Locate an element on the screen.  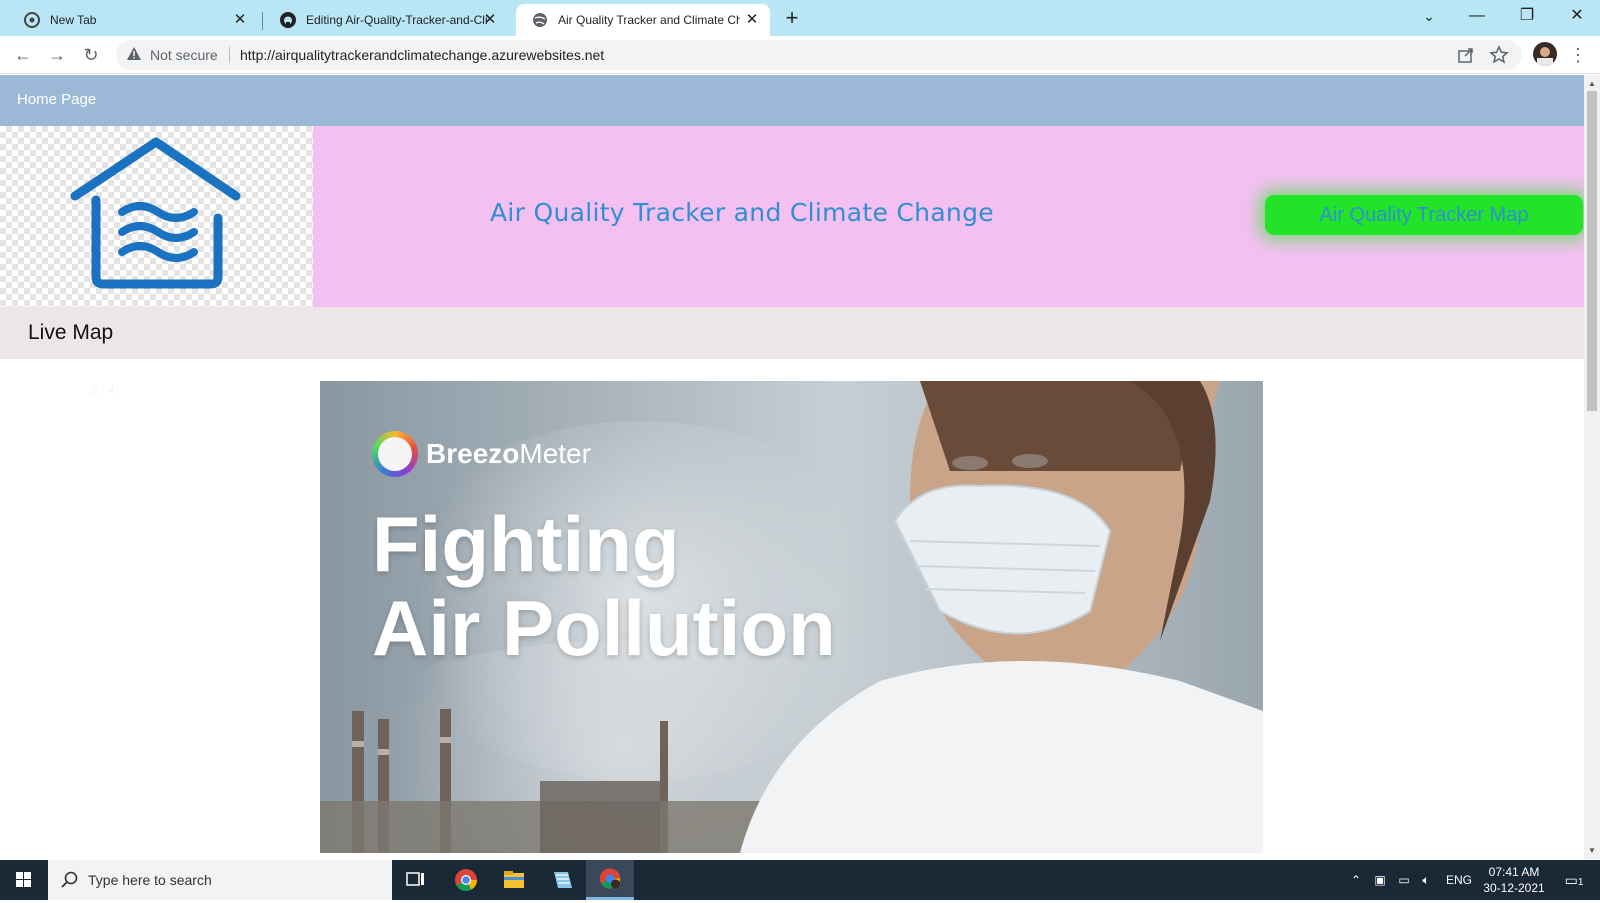
windows-start-icon is located at coordinates (24, 880).